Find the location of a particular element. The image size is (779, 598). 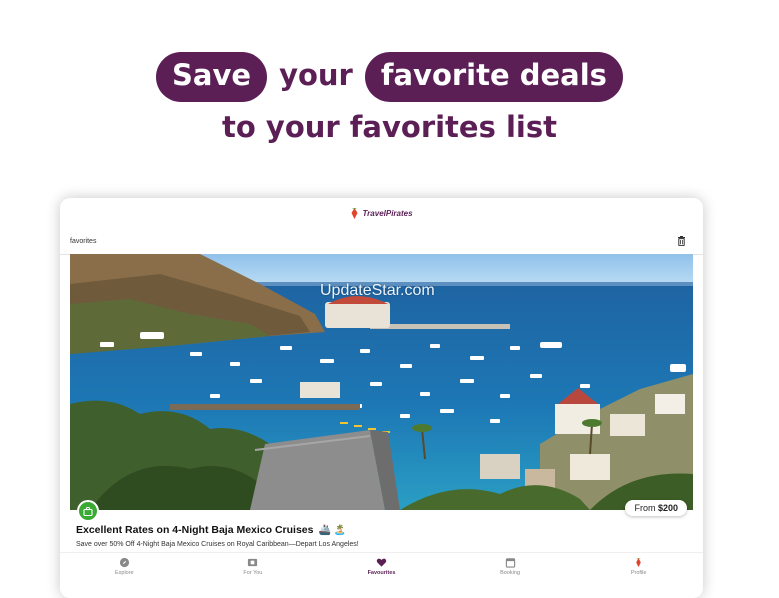

app-top-bar: TravelPirates is located at coordinates (381, 213).